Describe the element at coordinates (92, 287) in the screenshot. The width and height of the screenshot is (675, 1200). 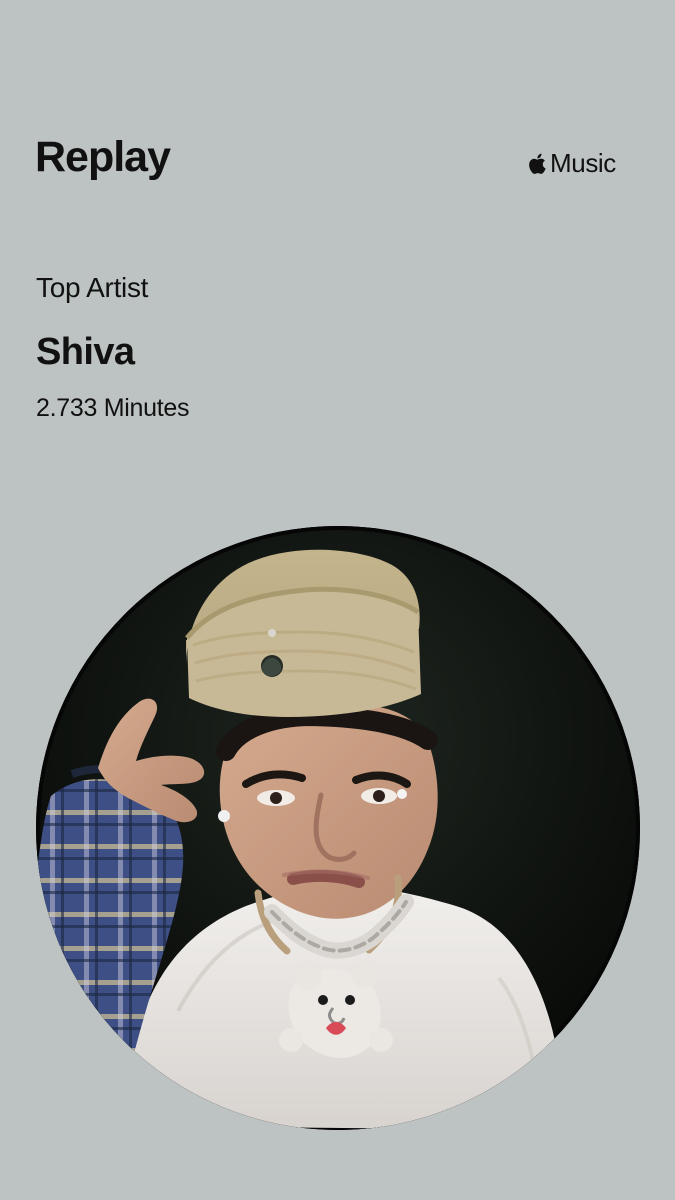
I see `top-artist-label: Top Artist` at that location.